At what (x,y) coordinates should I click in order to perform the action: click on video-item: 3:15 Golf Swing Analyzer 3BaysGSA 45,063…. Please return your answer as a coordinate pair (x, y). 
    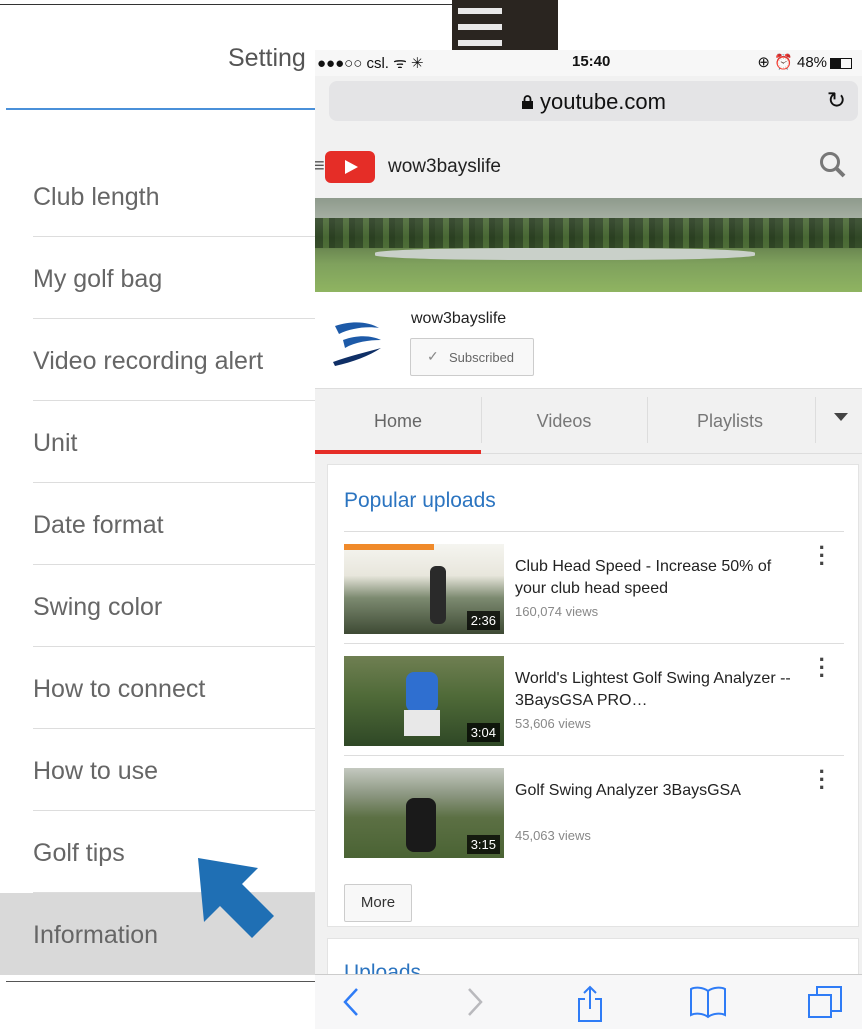
    Looking at the image, I should click on (594, 812).